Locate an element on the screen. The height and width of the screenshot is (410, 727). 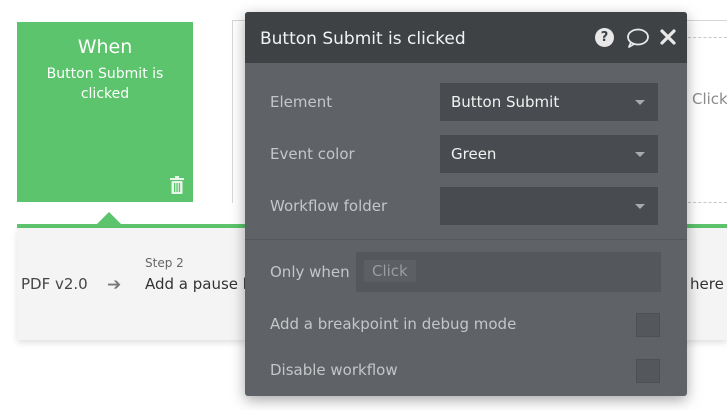
workflow-folder-label: Workflow folder is located at coordinates (329, 206).